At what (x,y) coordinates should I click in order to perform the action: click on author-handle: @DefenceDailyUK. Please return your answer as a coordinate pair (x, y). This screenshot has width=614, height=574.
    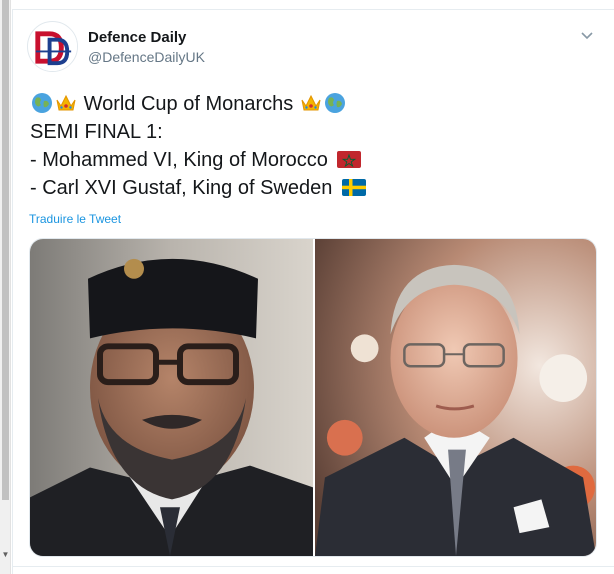
    Looking at the image, I should click on (146, 57).